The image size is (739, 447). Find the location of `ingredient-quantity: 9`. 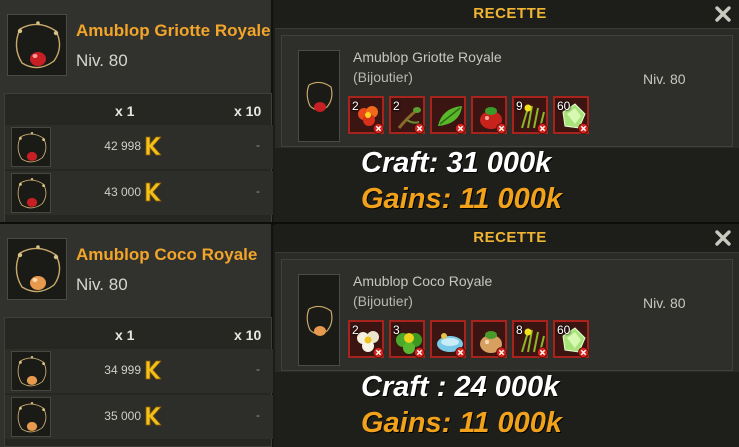

ingredient-quantity: 9 is located at coordinates (519, 106).